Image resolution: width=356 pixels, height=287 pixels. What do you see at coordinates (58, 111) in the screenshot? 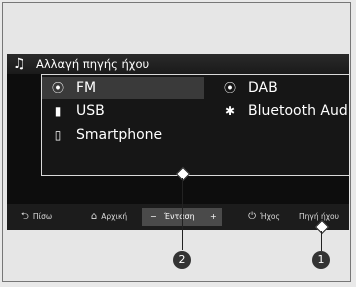
I see `usb-icon: ▮` at bounding box center [58, 111].